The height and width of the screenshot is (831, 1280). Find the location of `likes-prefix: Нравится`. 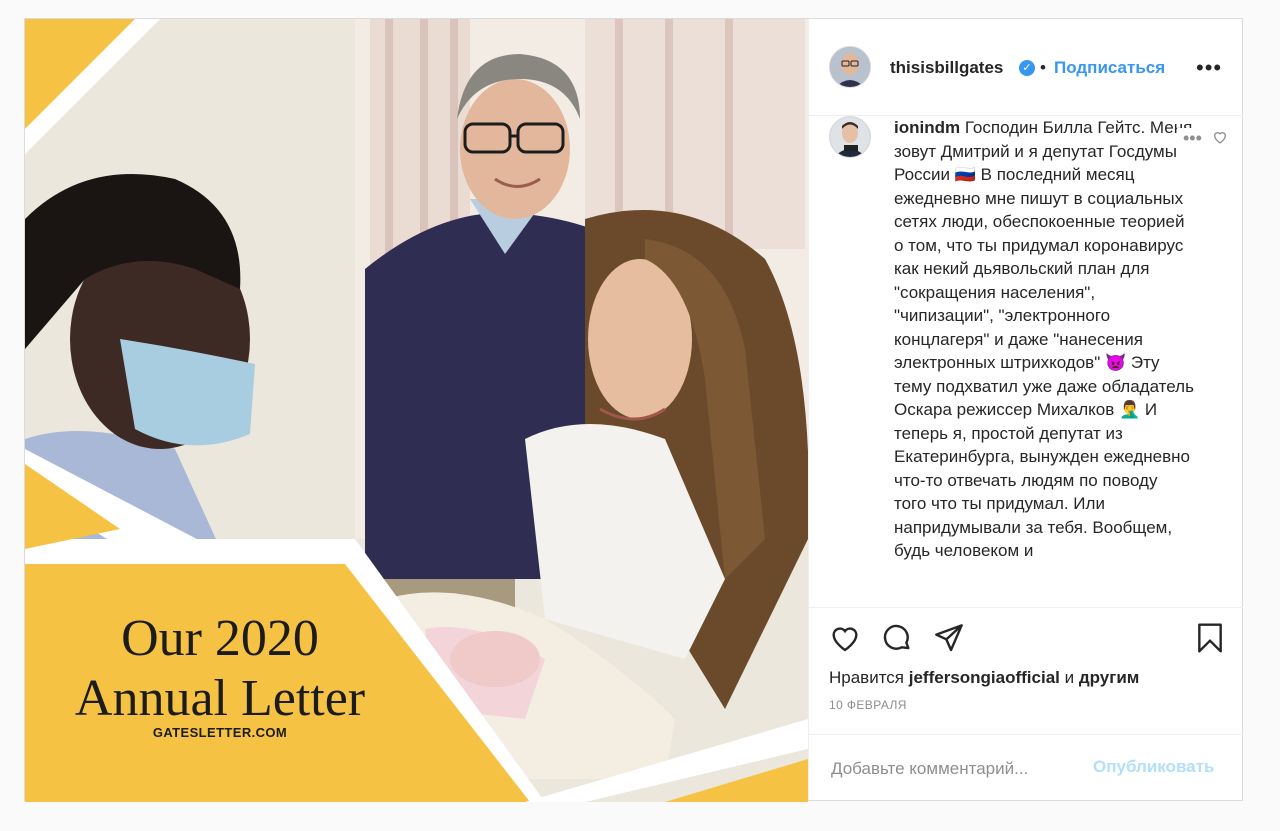

likes-prefix: Нравится is located at coordinates (867, 677).